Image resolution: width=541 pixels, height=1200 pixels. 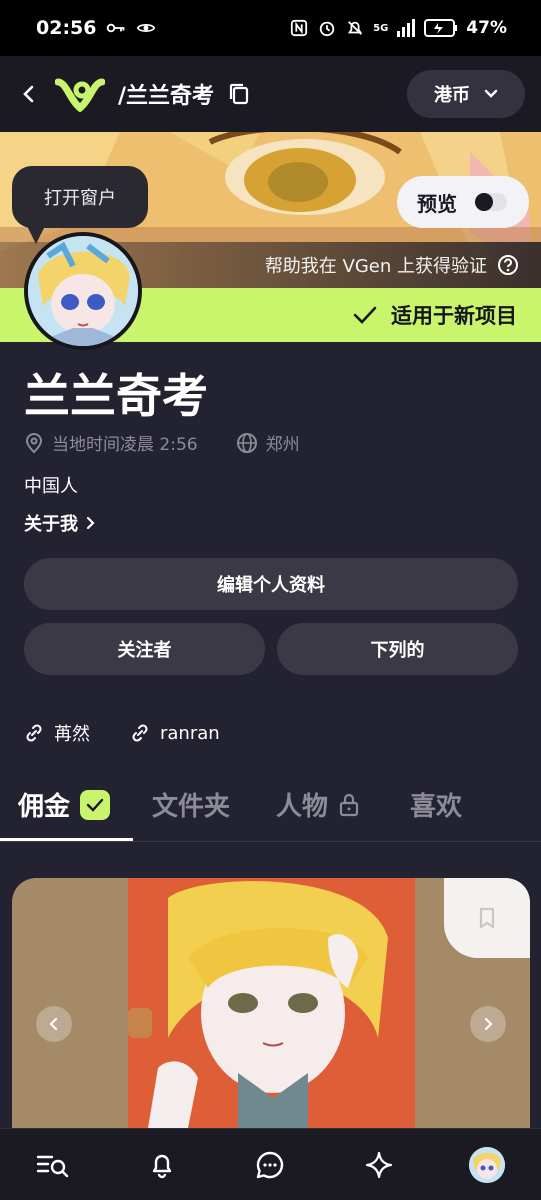 I want to click on globe-icon, so click(x=246, y=442).